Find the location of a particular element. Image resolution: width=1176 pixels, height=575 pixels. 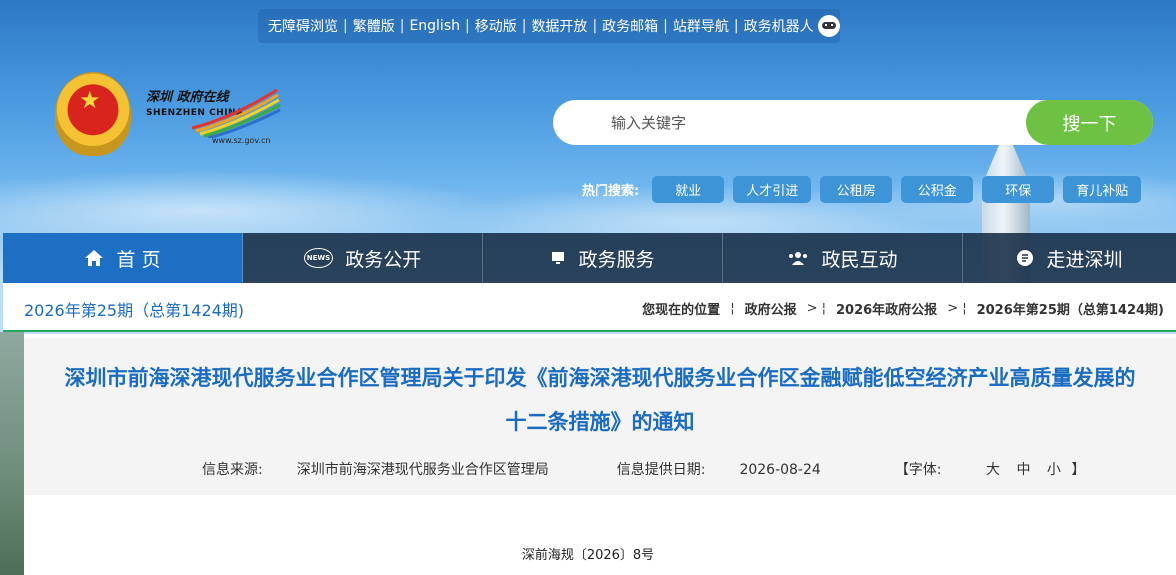

search-button: 搜一下 is located at coordinates (1089, 122).